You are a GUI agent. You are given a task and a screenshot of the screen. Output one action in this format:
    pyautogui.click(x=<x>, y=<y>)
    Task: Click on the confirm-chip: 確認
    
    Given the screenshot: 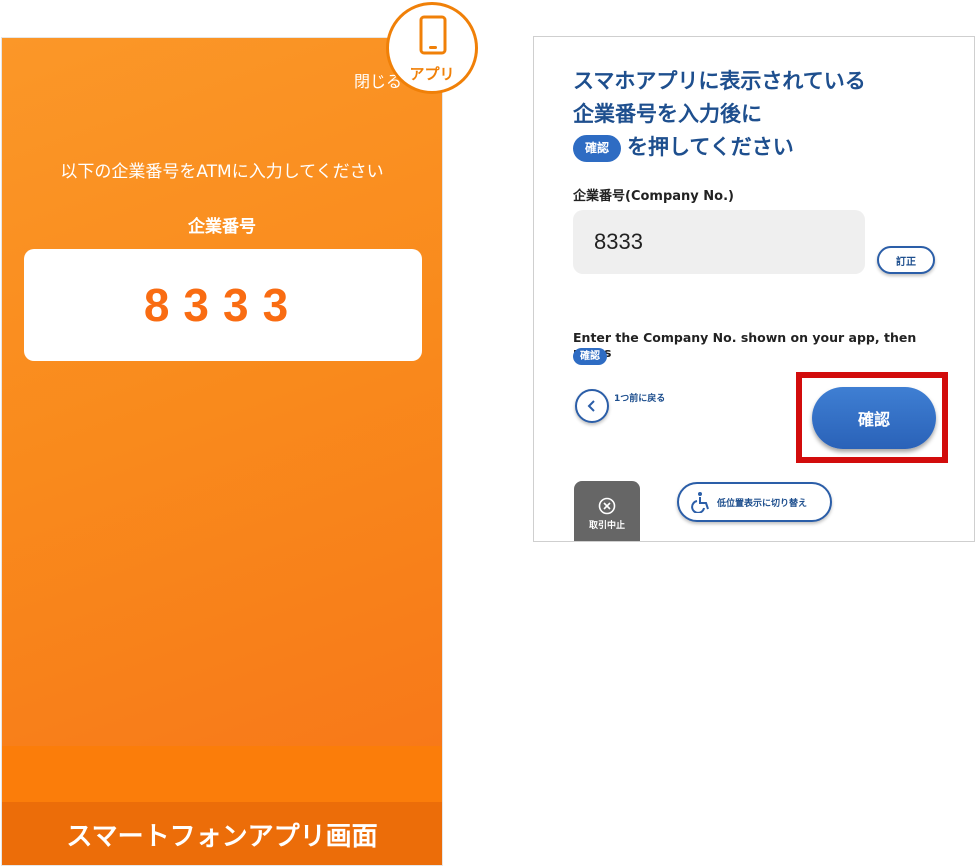 What is the action you would take?
    pyautogui.click(x=597, y=148)
    